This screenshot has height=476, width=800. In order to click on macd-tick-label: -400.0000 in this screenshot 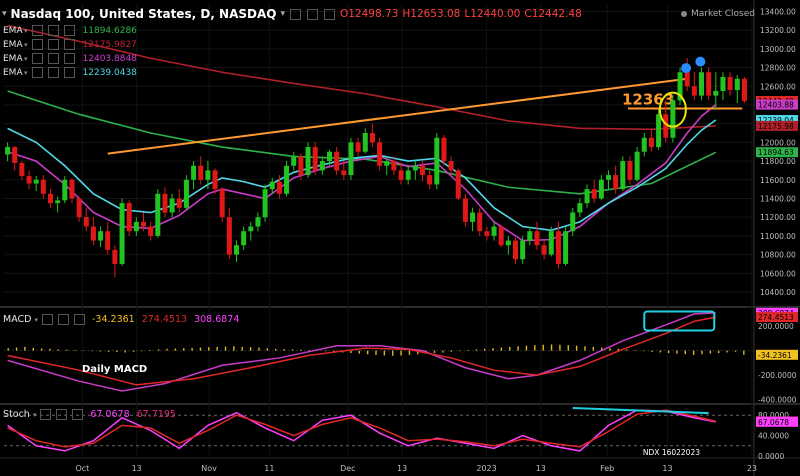, I will do `click(777, 400)`.